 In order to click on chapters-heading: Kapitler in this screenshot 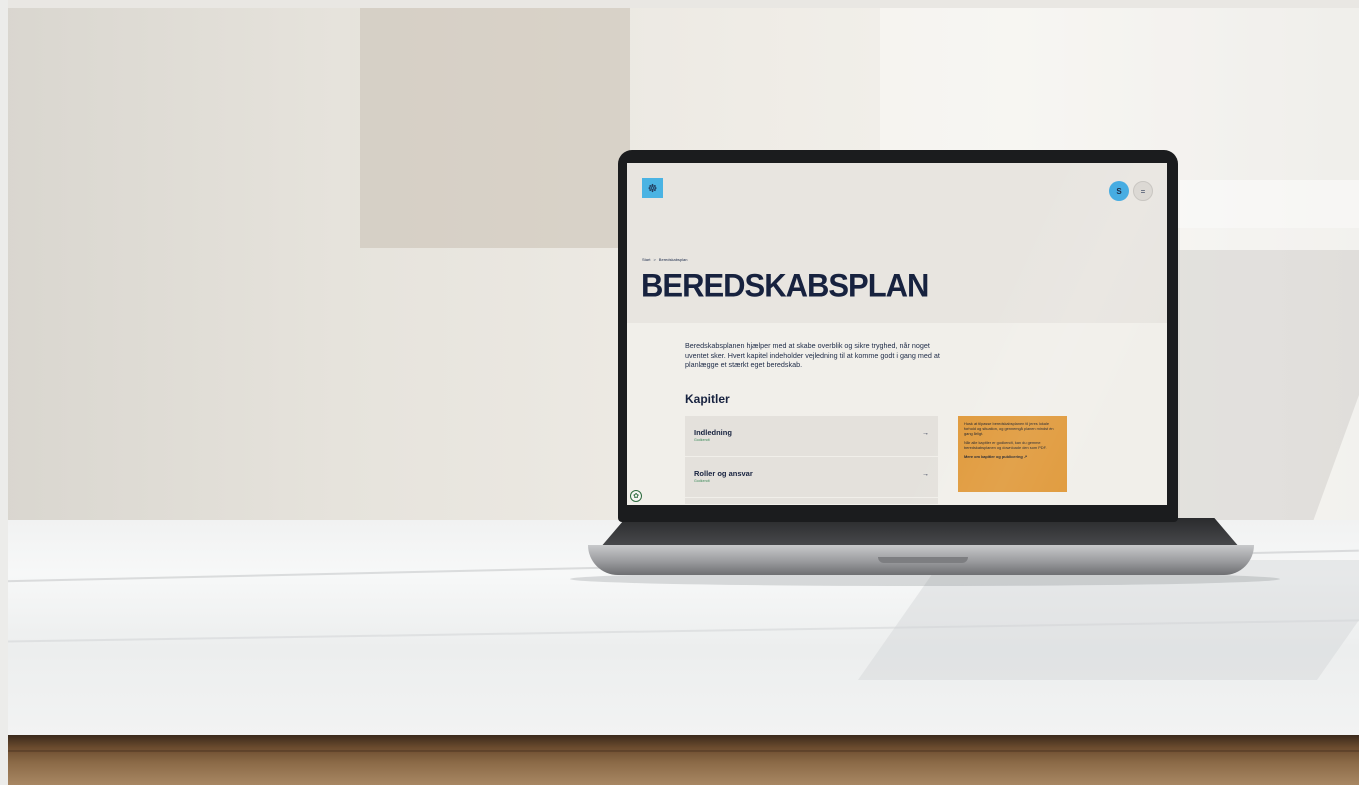, I will do `click(707, 399)`.